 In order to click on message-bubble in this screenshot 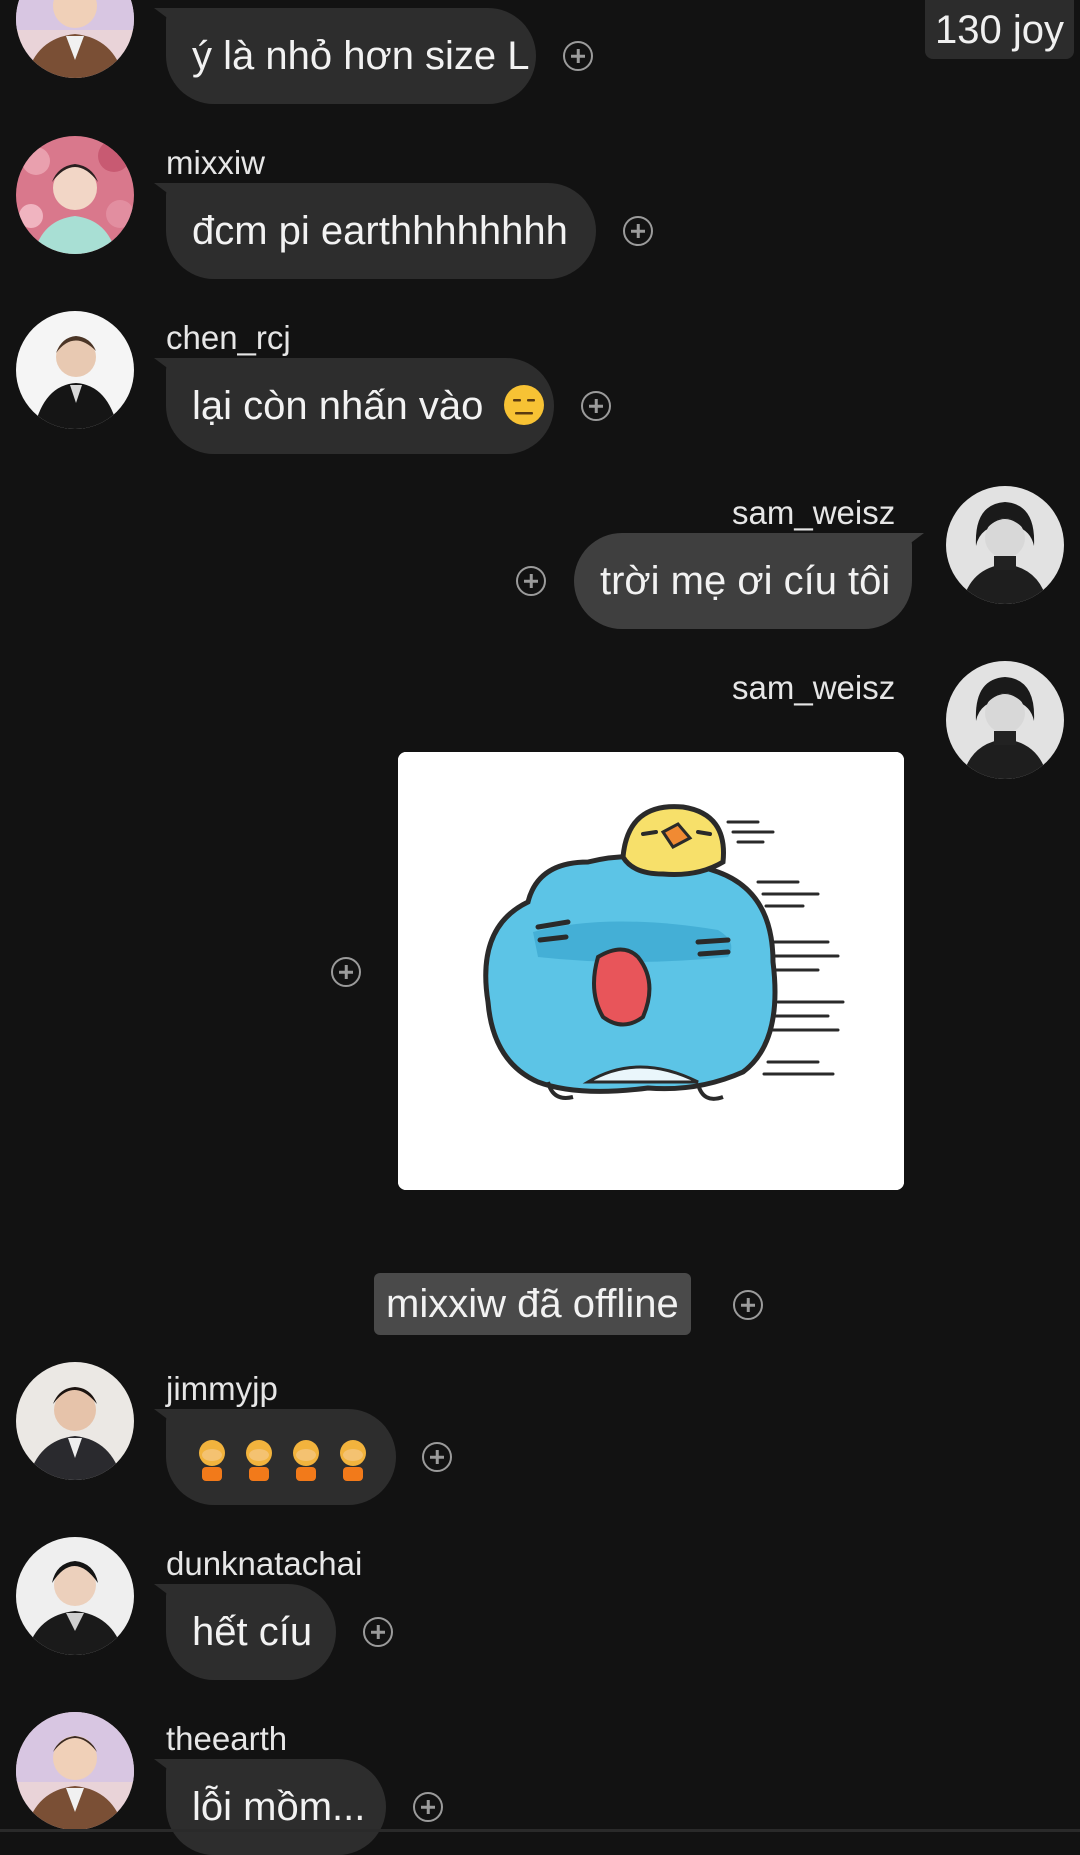, I will do `click(275, 1457)`.